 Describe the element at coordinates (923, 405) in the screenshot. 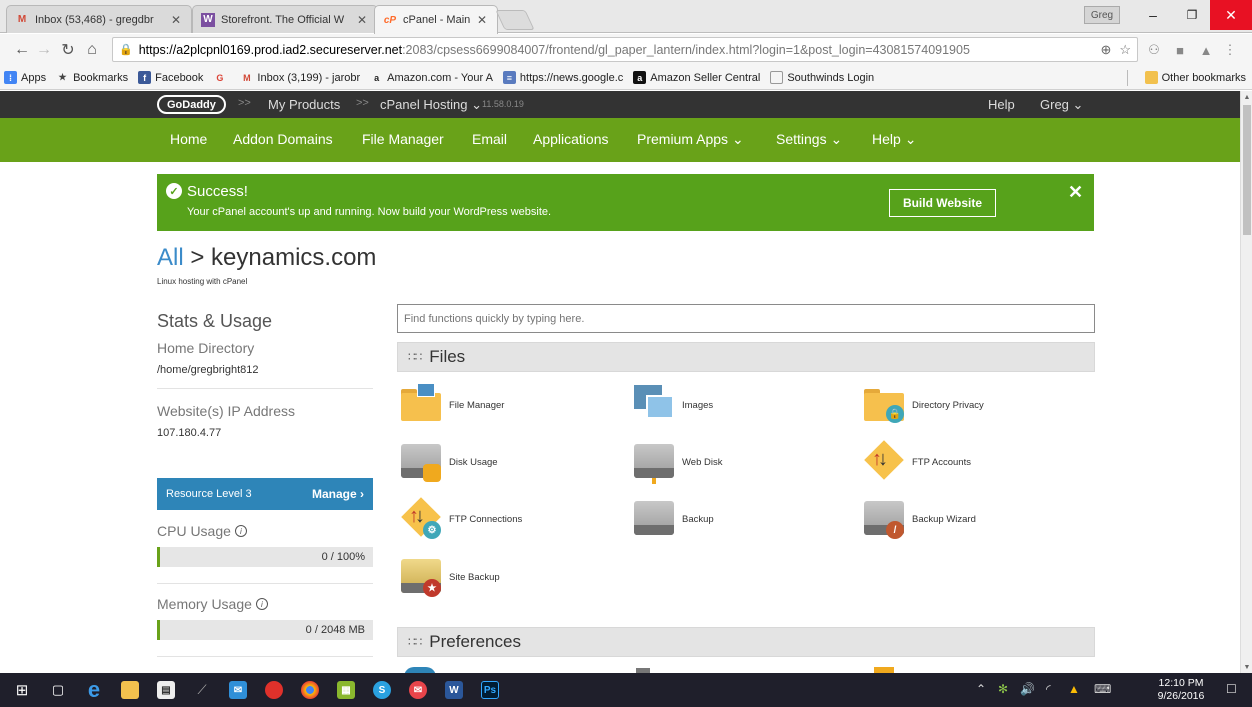

I see `directory-privacy-item: 🔒 Directory Privacy` at that location.